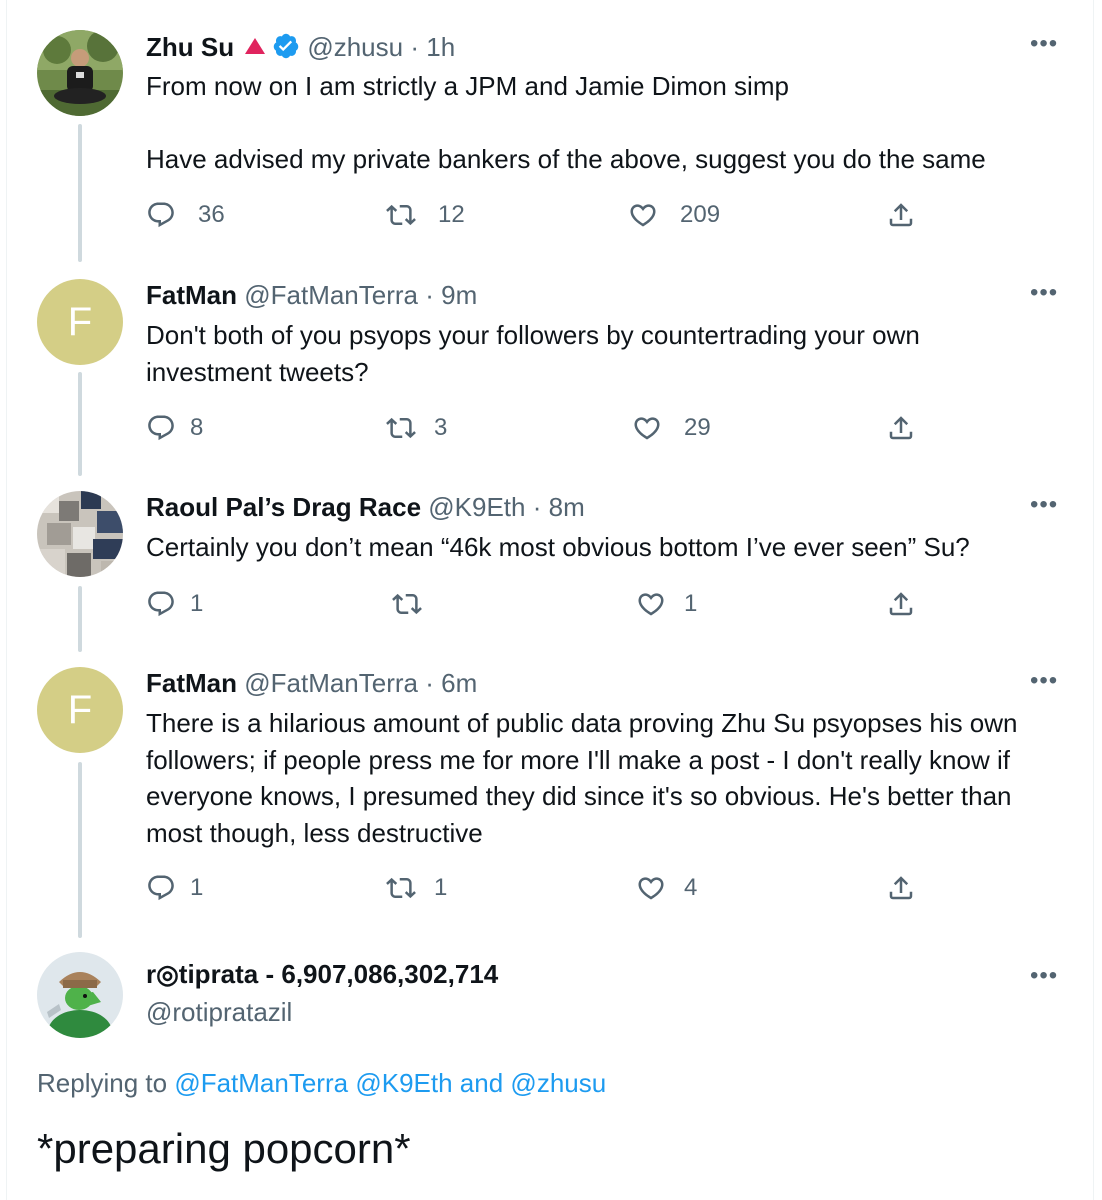 The width and height of the screenshot is (1102, 1200). What do you see at coordinates (481, 1083) in the screenshot?
I see `replying-and: and` at bounding box center [481, 1083].